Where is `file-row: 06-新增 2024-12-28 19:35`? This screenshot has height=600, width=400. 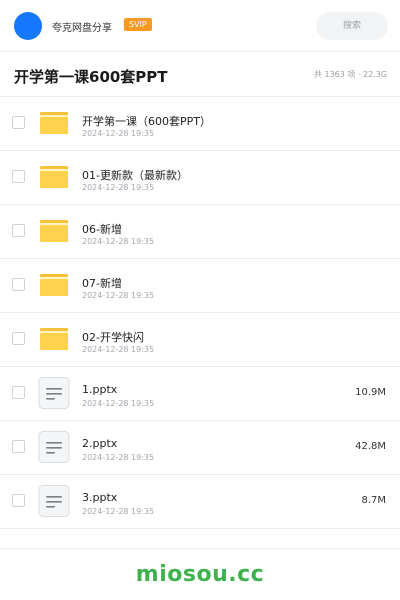 file-row: 06-新增 2024-12-28 19:35 is located at coordinates (200, 232).